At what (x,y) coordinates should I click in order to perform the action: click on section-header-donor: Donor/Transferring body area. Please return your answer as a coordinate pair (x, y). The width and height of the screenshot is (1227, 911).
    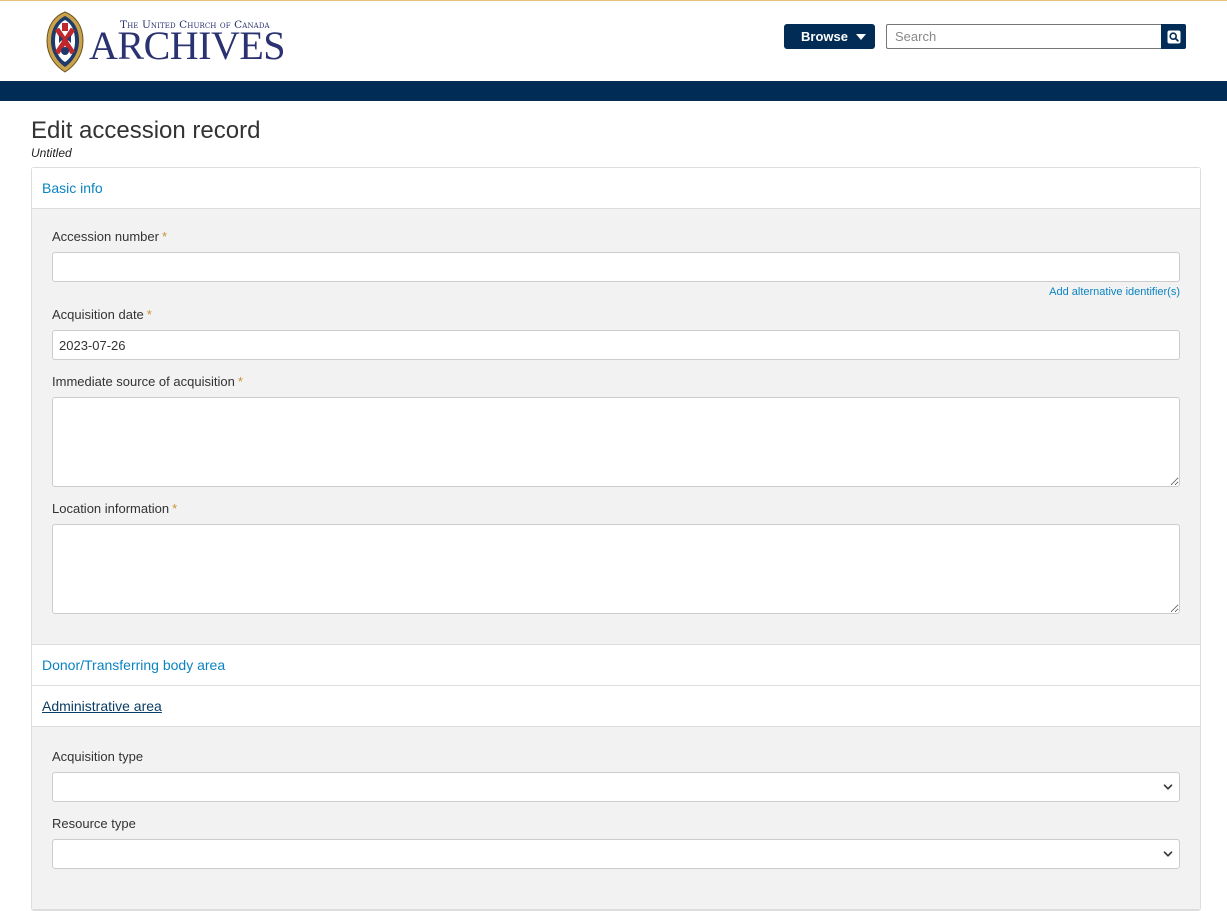
    Looking at the image, I should click on (616, 665).